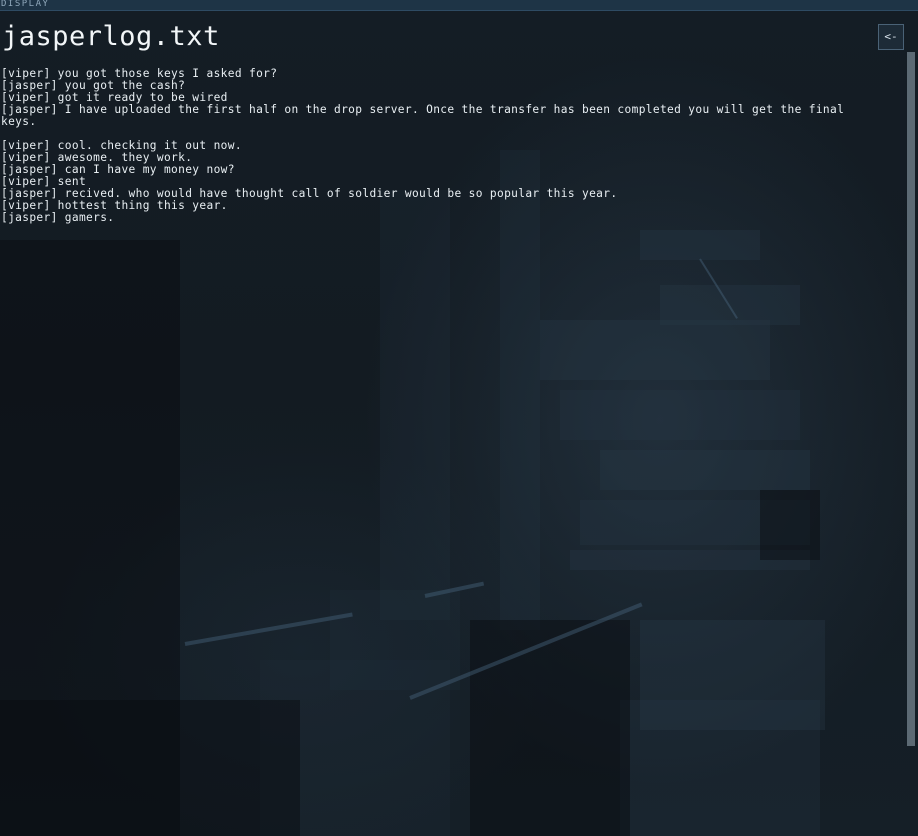 This screenshot has height=836, width=918. What do you see at coordinates (58, 217) in the screenshot?
I see `log-line: [jasper] gamers.` at bounding box center [58, 217].